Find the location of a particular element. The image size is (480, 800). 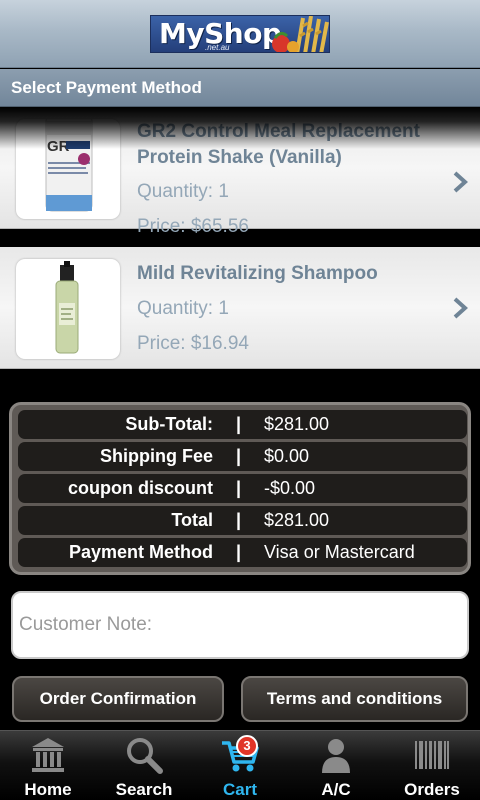

cart-count-badge: 3 is located at coordinates (247, 746).